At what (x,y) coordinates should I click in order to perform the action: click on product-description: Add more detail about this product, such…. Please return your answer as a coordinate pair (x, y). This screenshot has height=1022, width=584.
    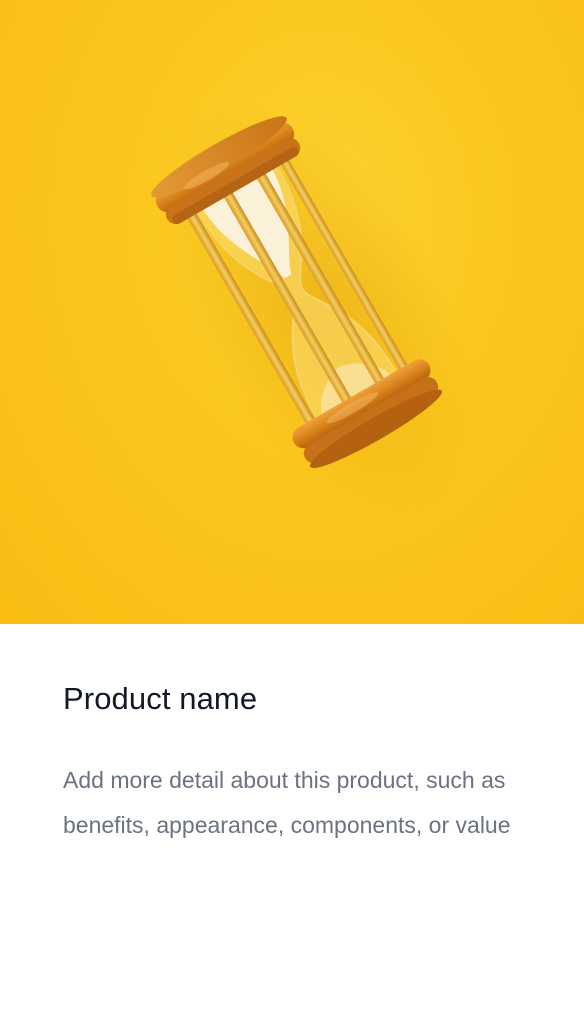
    Looking at the image, I should click on (287, 802).